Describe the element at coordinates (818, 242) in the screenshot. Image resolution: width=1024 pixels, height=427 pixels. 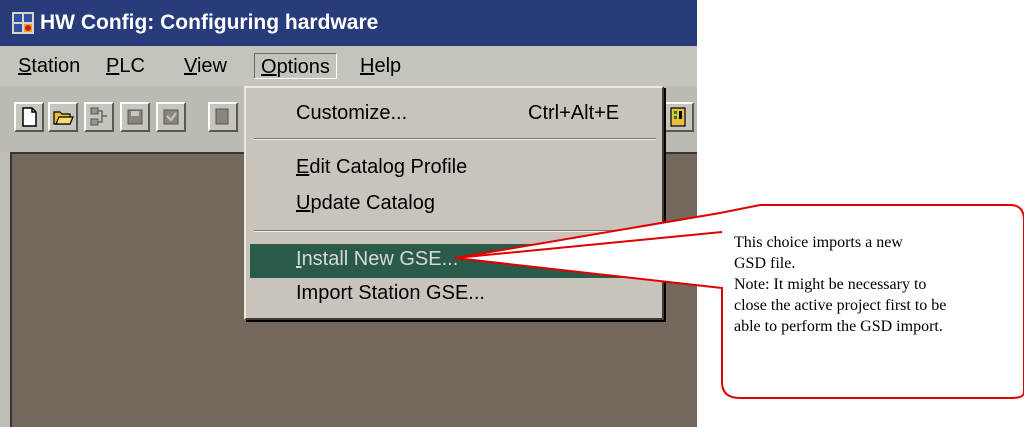
I see `callout-line: This choice imports a new` at that location.